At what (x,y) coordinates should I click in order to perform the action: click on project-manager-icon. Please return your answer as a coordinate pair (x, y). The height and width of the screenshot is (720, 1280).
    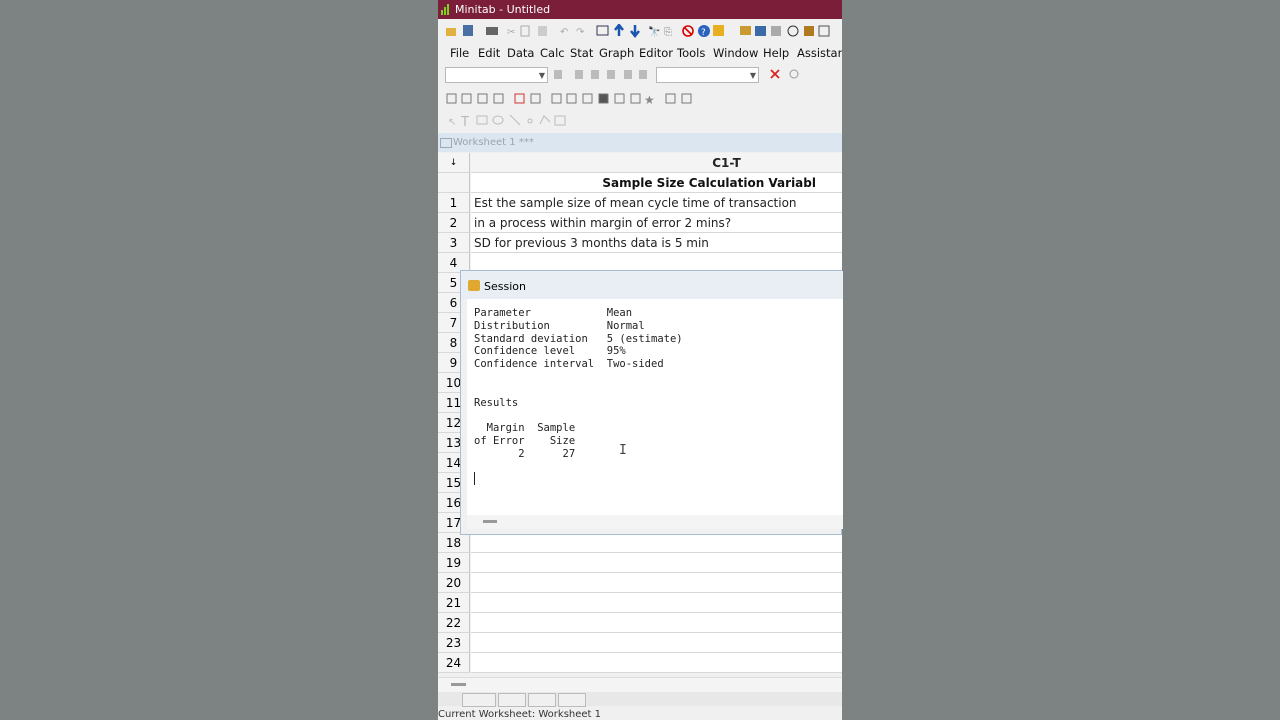
    Looking at the image, I should click on (745, 30).